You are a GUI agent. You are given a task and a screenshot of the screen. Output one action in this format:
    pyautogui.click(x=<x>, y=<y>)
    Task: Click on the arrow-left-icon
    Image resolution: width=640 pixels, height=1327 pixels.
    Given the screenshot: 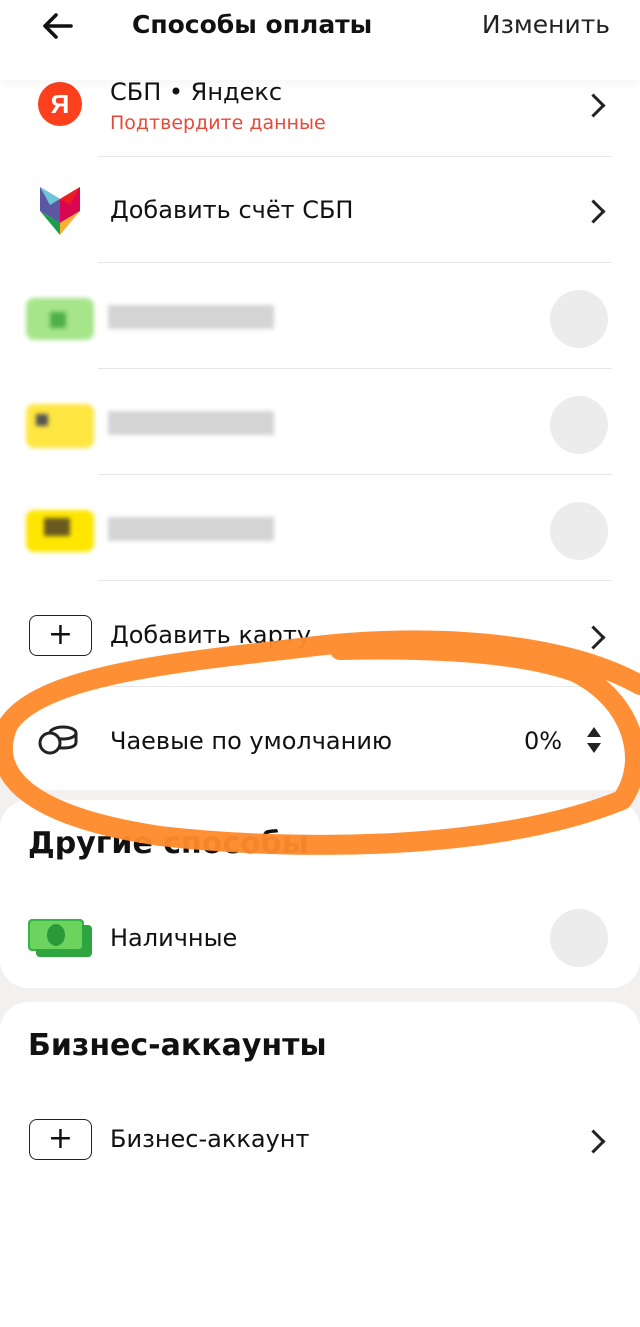 What is the action you would take?
    pyautogui.click(x=58, y=26)
    